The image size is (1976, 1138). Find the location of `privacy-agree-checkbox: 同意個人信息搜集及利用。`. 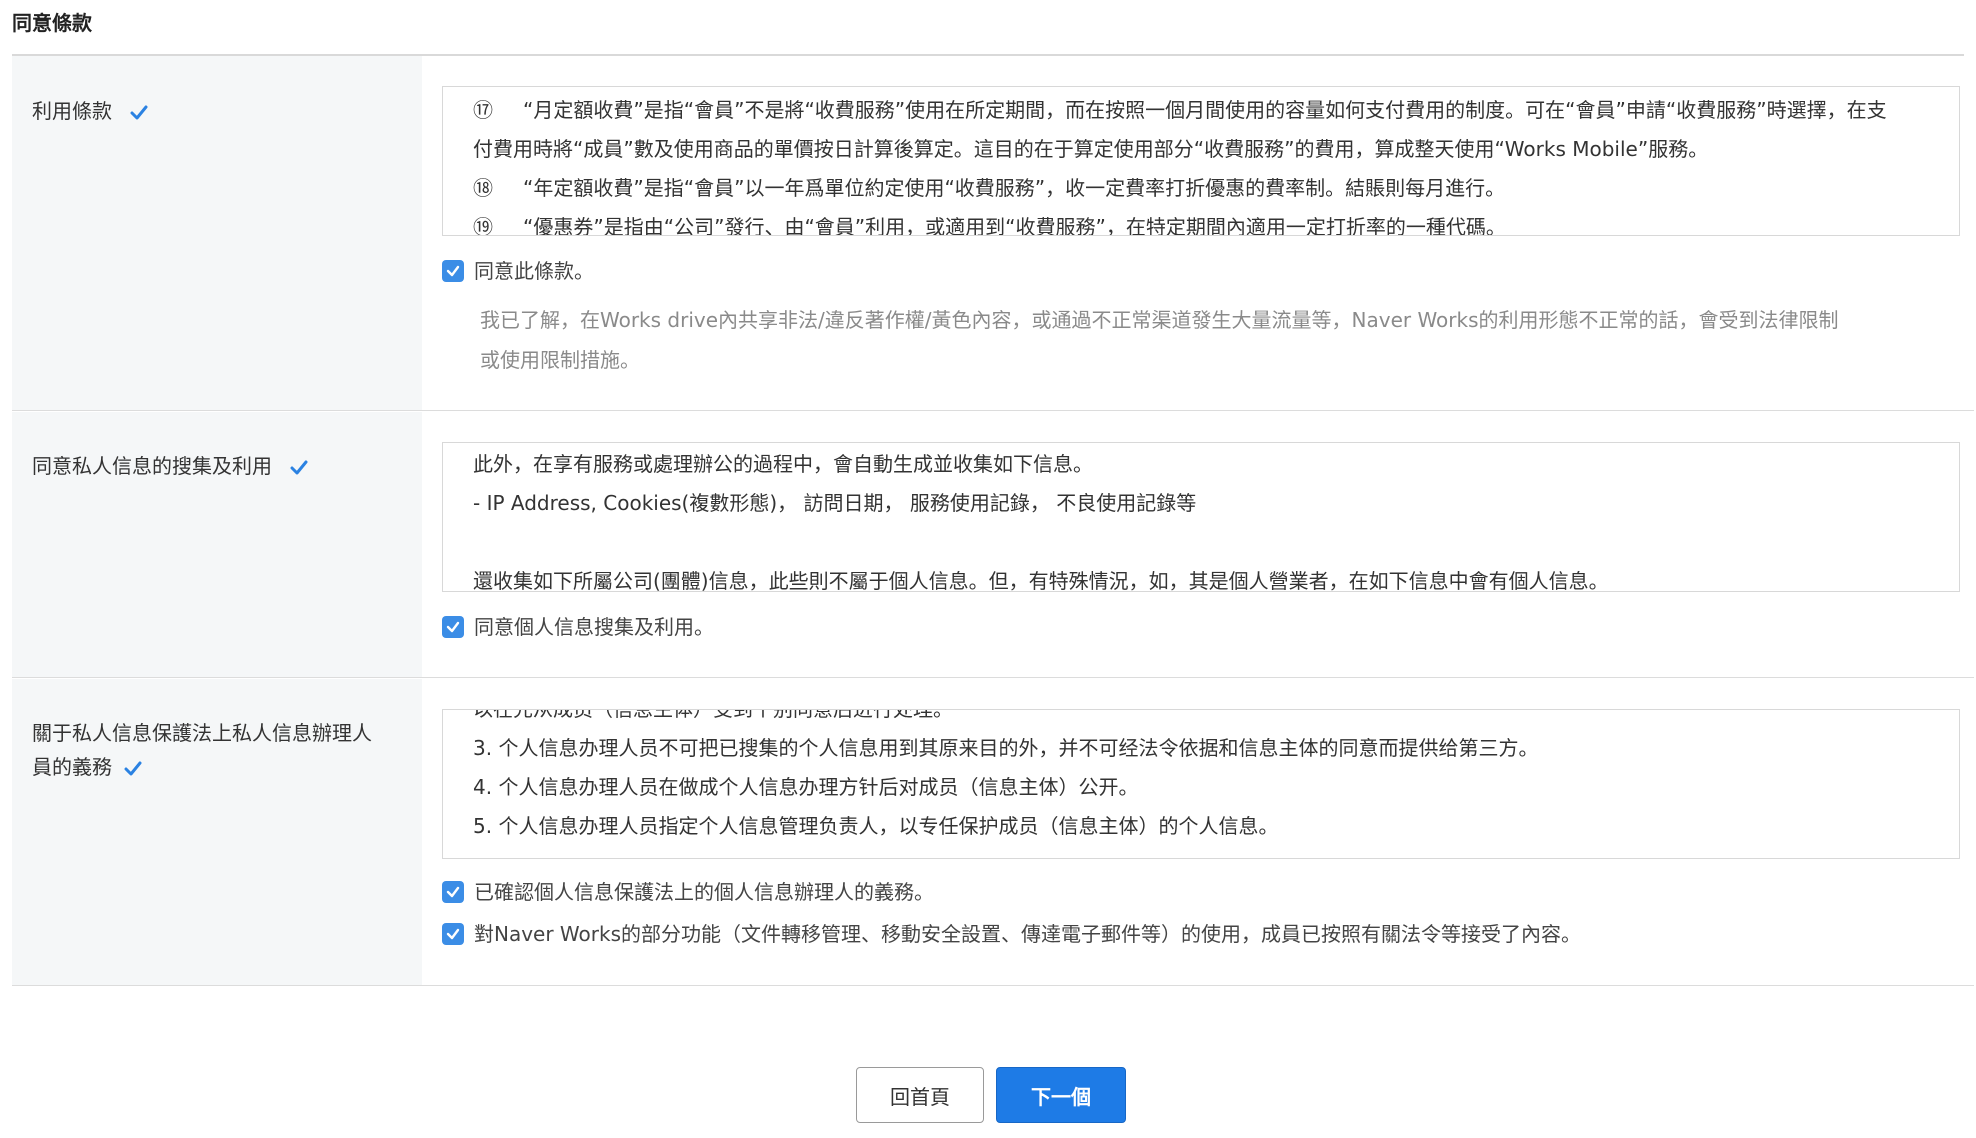

privacy-agree-checkbox: 同意個人信息搜集及利用。 is located at coordinates (578, 627).